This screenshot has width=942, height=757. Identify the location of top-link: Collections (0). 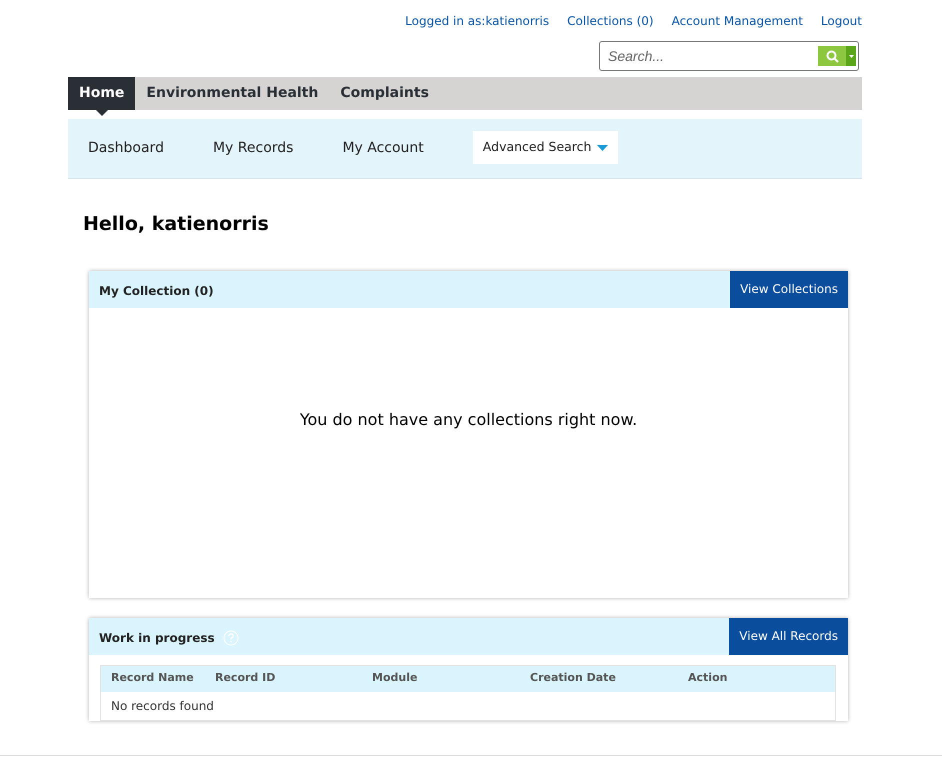
(610, 21).